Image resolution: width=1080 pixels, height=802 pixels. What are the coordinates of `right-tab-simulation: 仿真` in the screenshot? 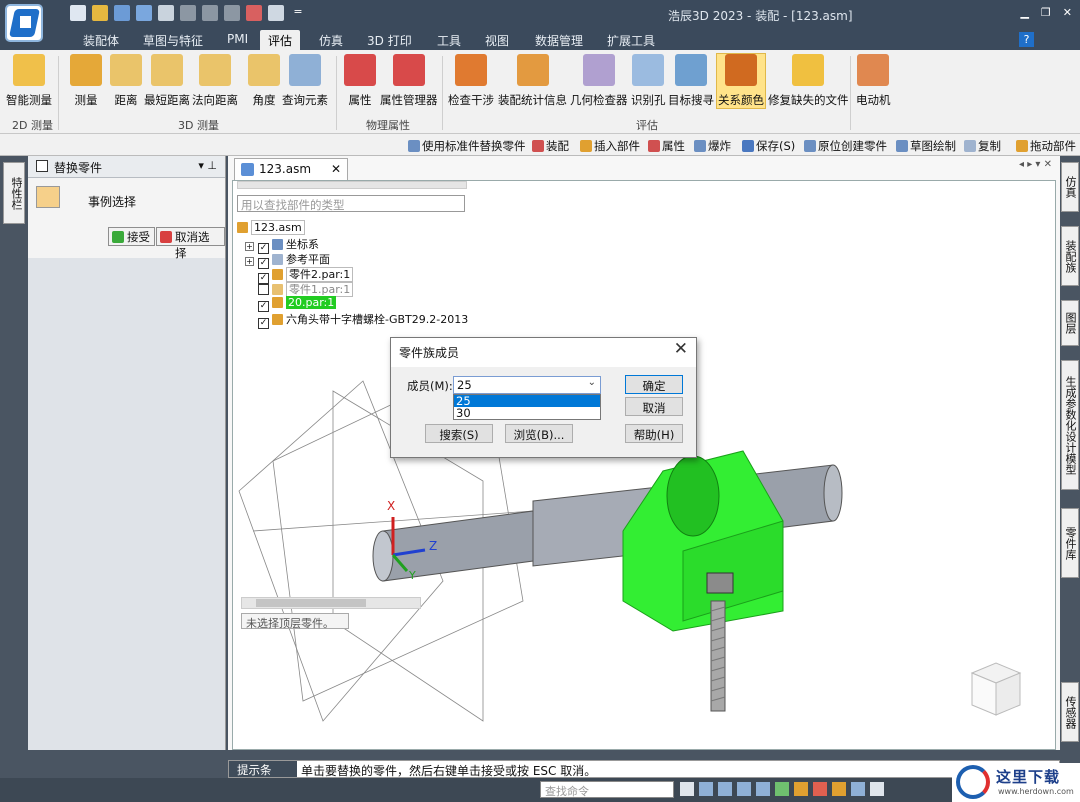 It's located at (1070, 187).